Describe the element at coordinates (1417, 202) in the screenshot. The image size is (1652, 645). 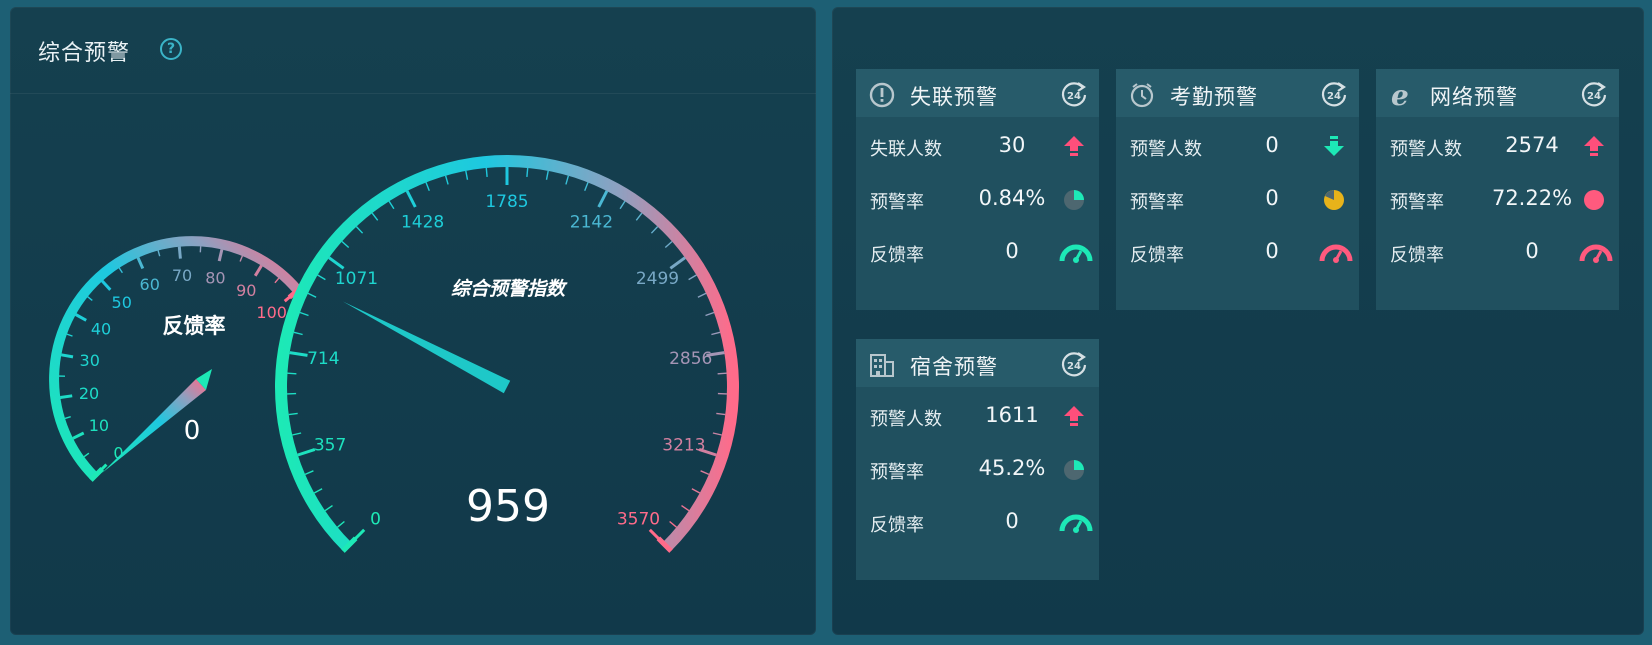
I see `row-label: 预警率` at that location.